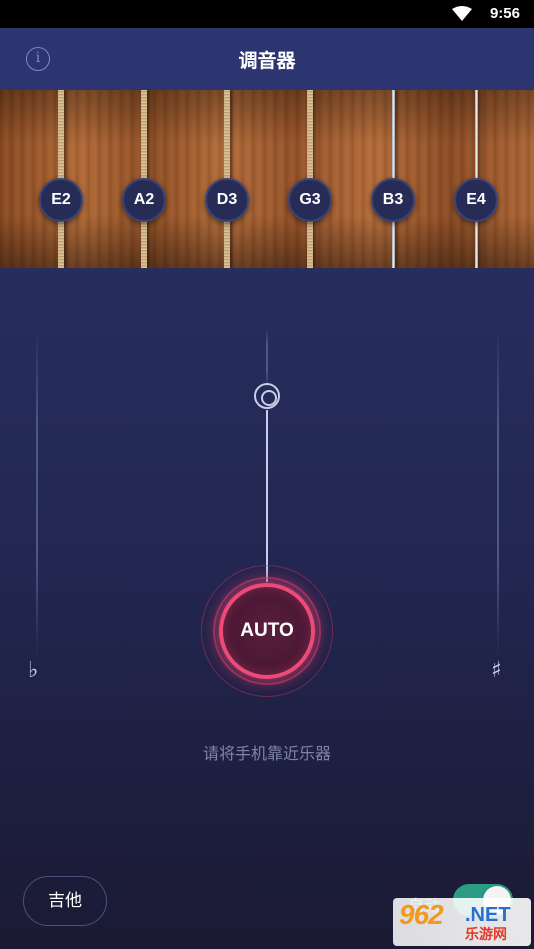 This screenshot has width=534, height=949. Describe the element at coordinates (486, 934) in the screenshot. I see `watermark-sub: 乐游网` at that location.